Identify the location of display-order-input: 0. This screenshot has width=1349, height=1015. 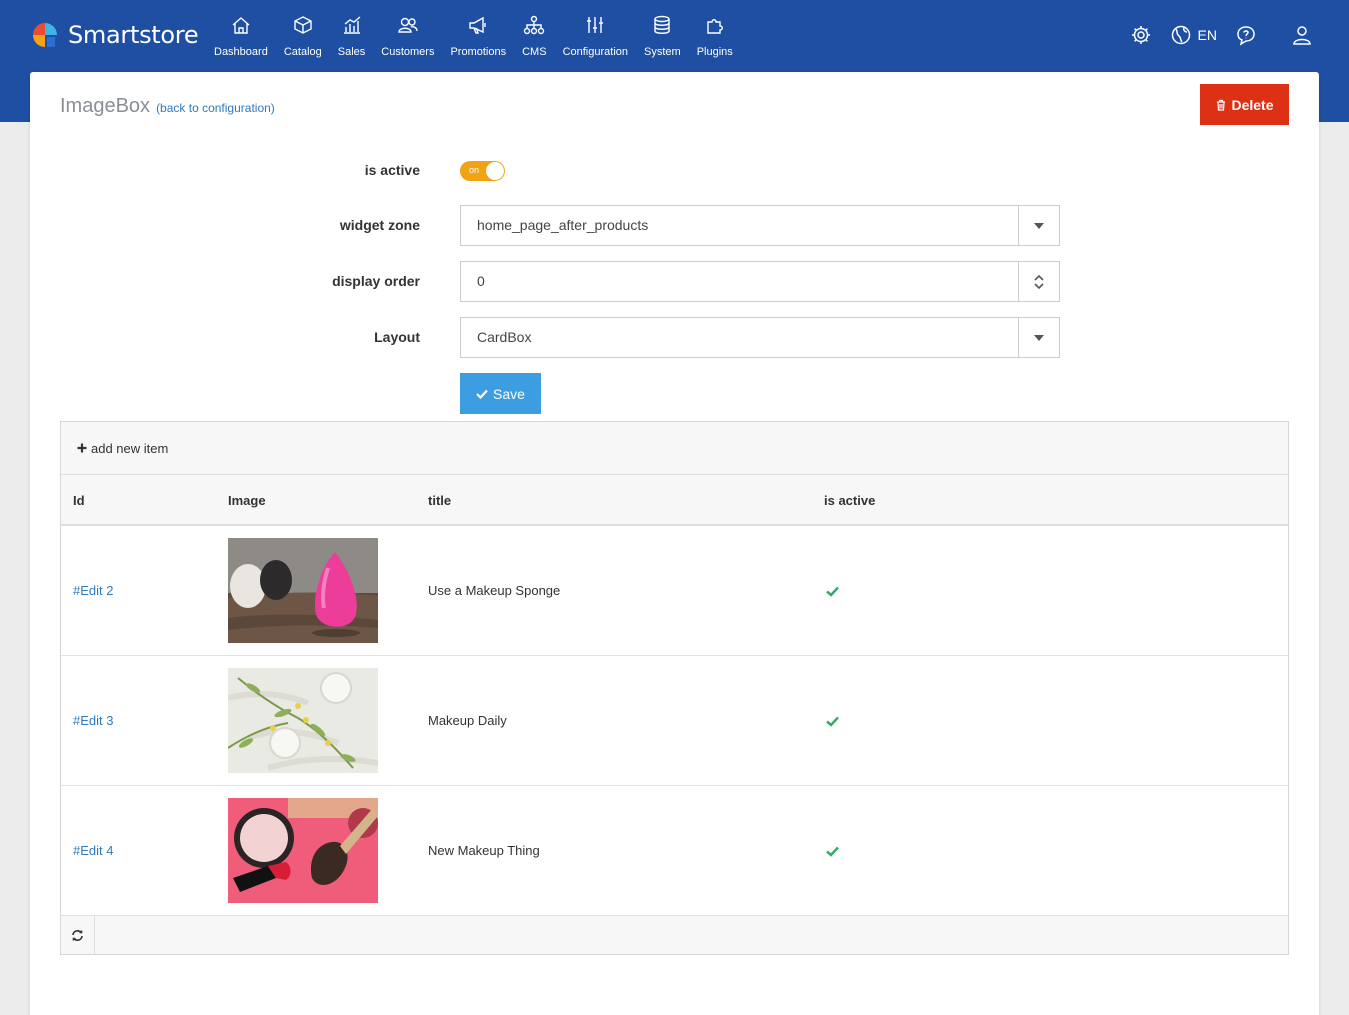
(760, 281).